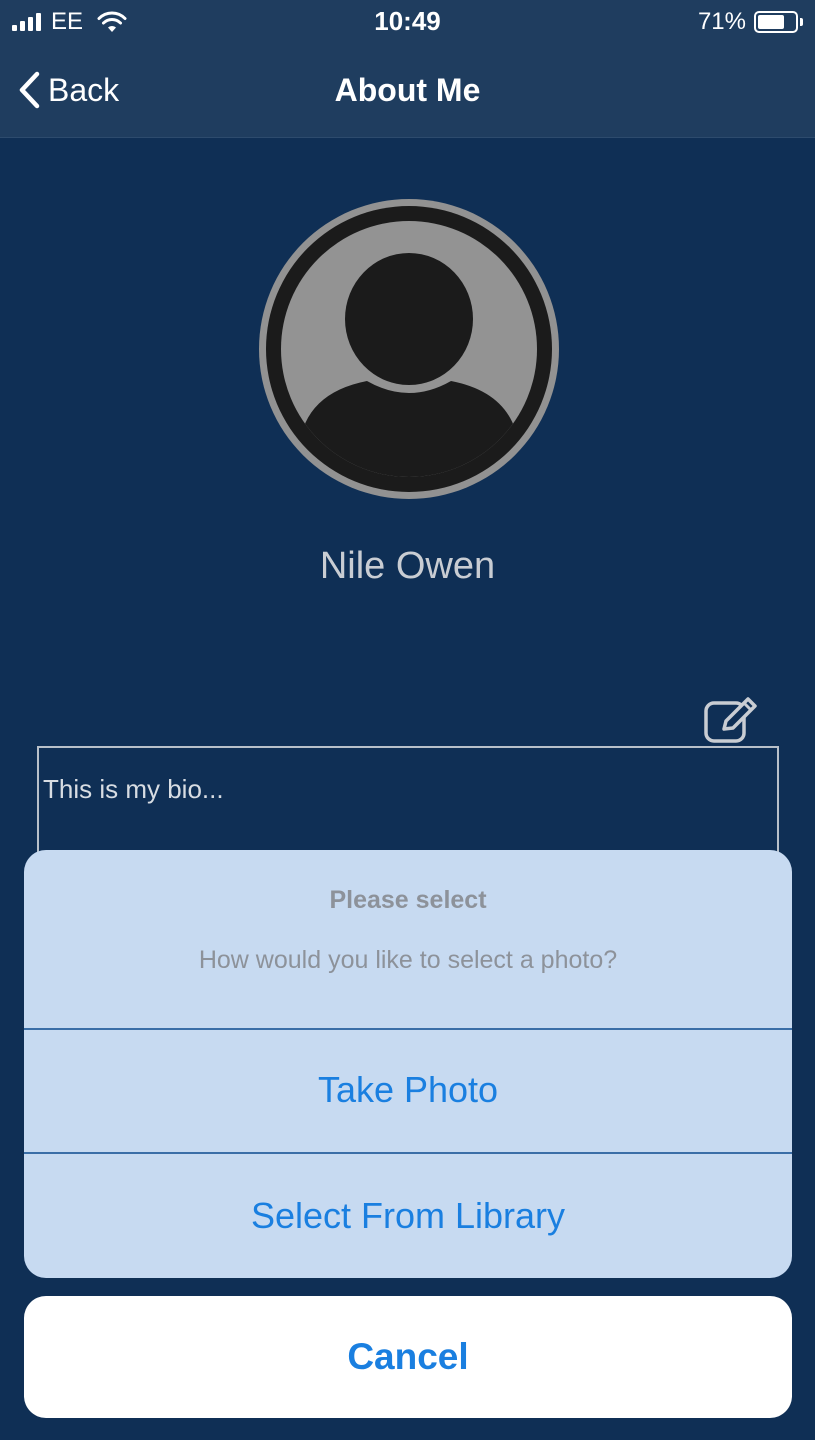 The image size is (815, 1440). What do you see at coordinates (409, 349) in the screenshot?
I see `avatar-icon` at bounding box center [409, 349].